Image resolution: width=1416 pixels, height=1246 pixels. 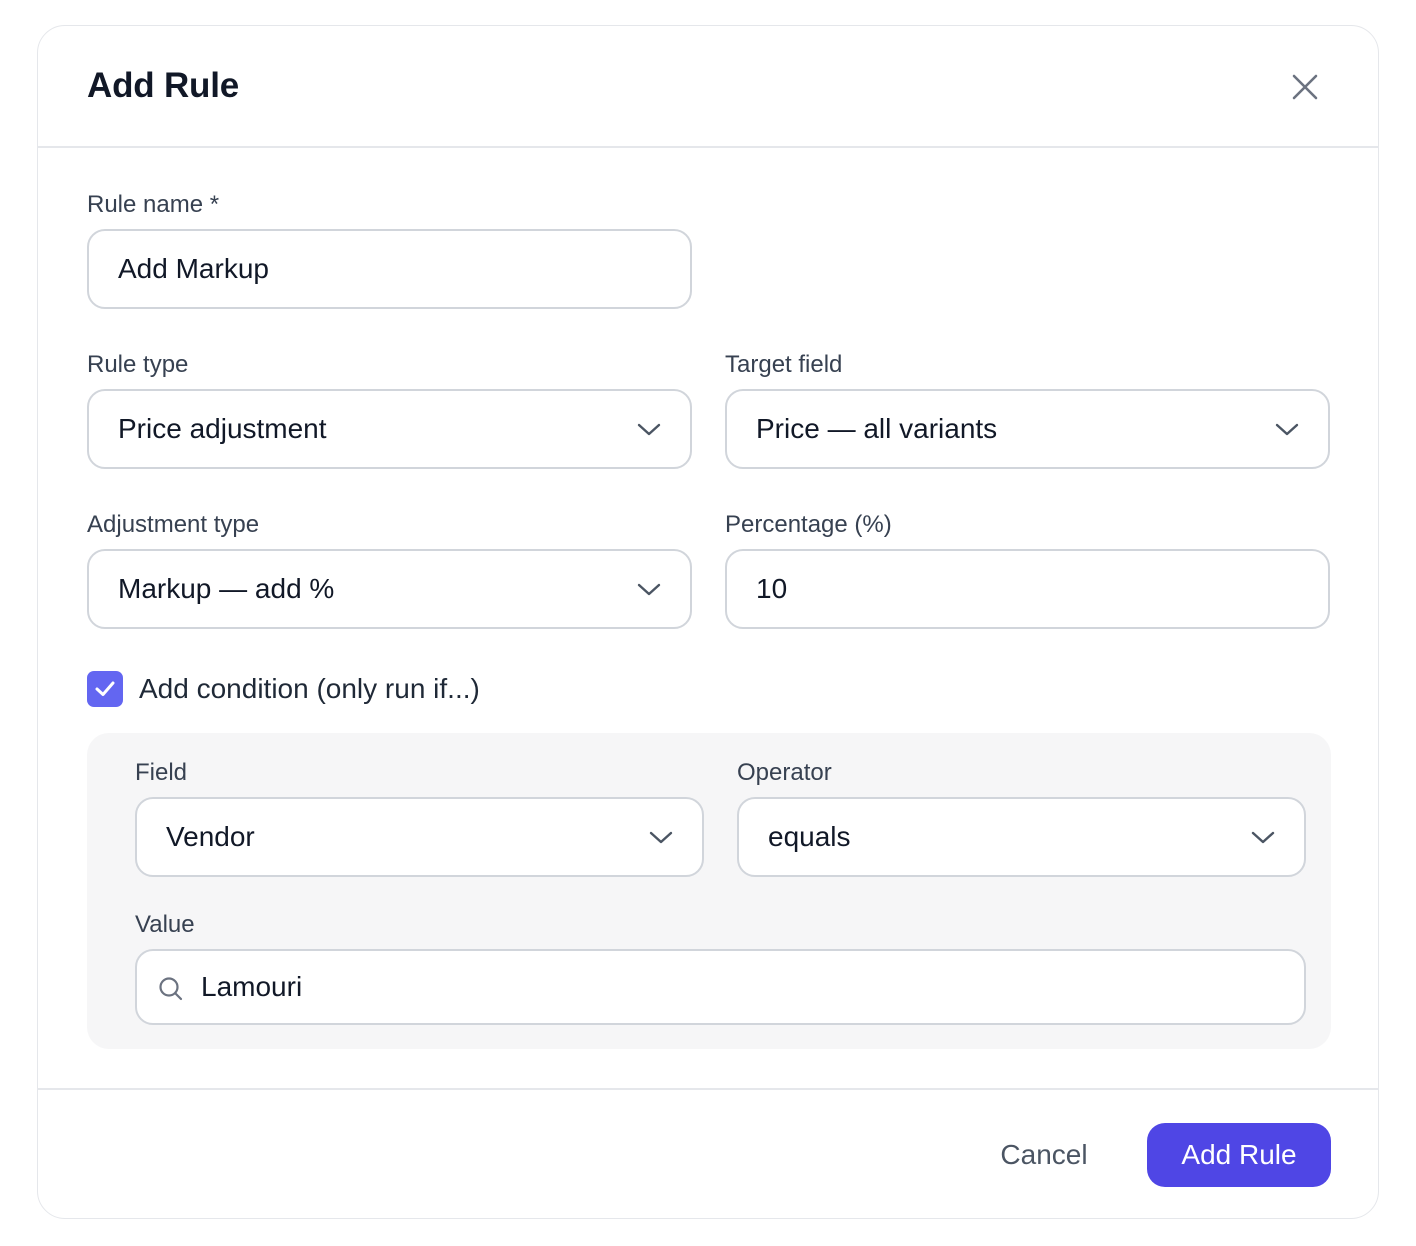 What do you see at coordinates (138, 364) in the screenshot?
I see `rule-type-label: Rule type` at bounding box center [138, 364].